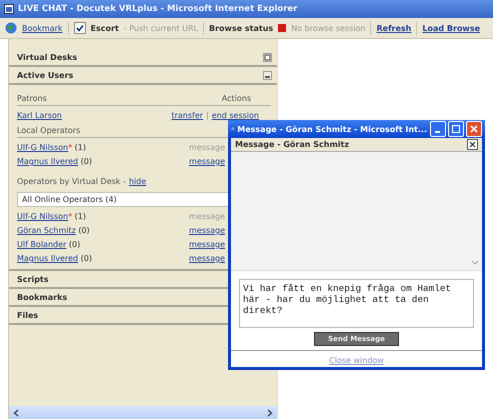 The width and height of the screenshot is (493, 419). What do you see at coordinates (42, 28) in the screenshot?
I see `bookmark-link: Bookmark` at bounding box center [42, 28].